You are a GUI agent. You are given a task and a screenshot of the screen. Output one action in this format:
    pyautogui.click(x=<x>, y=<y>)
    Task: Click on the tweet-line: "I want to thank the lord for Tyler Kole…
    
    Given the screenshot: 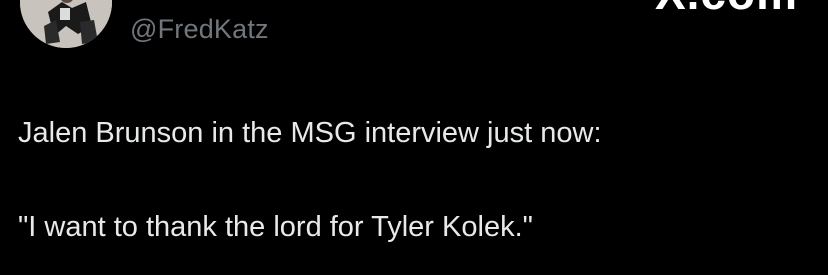 What is the action you would take?
    pyautogui.click(x=275, y=227)
    